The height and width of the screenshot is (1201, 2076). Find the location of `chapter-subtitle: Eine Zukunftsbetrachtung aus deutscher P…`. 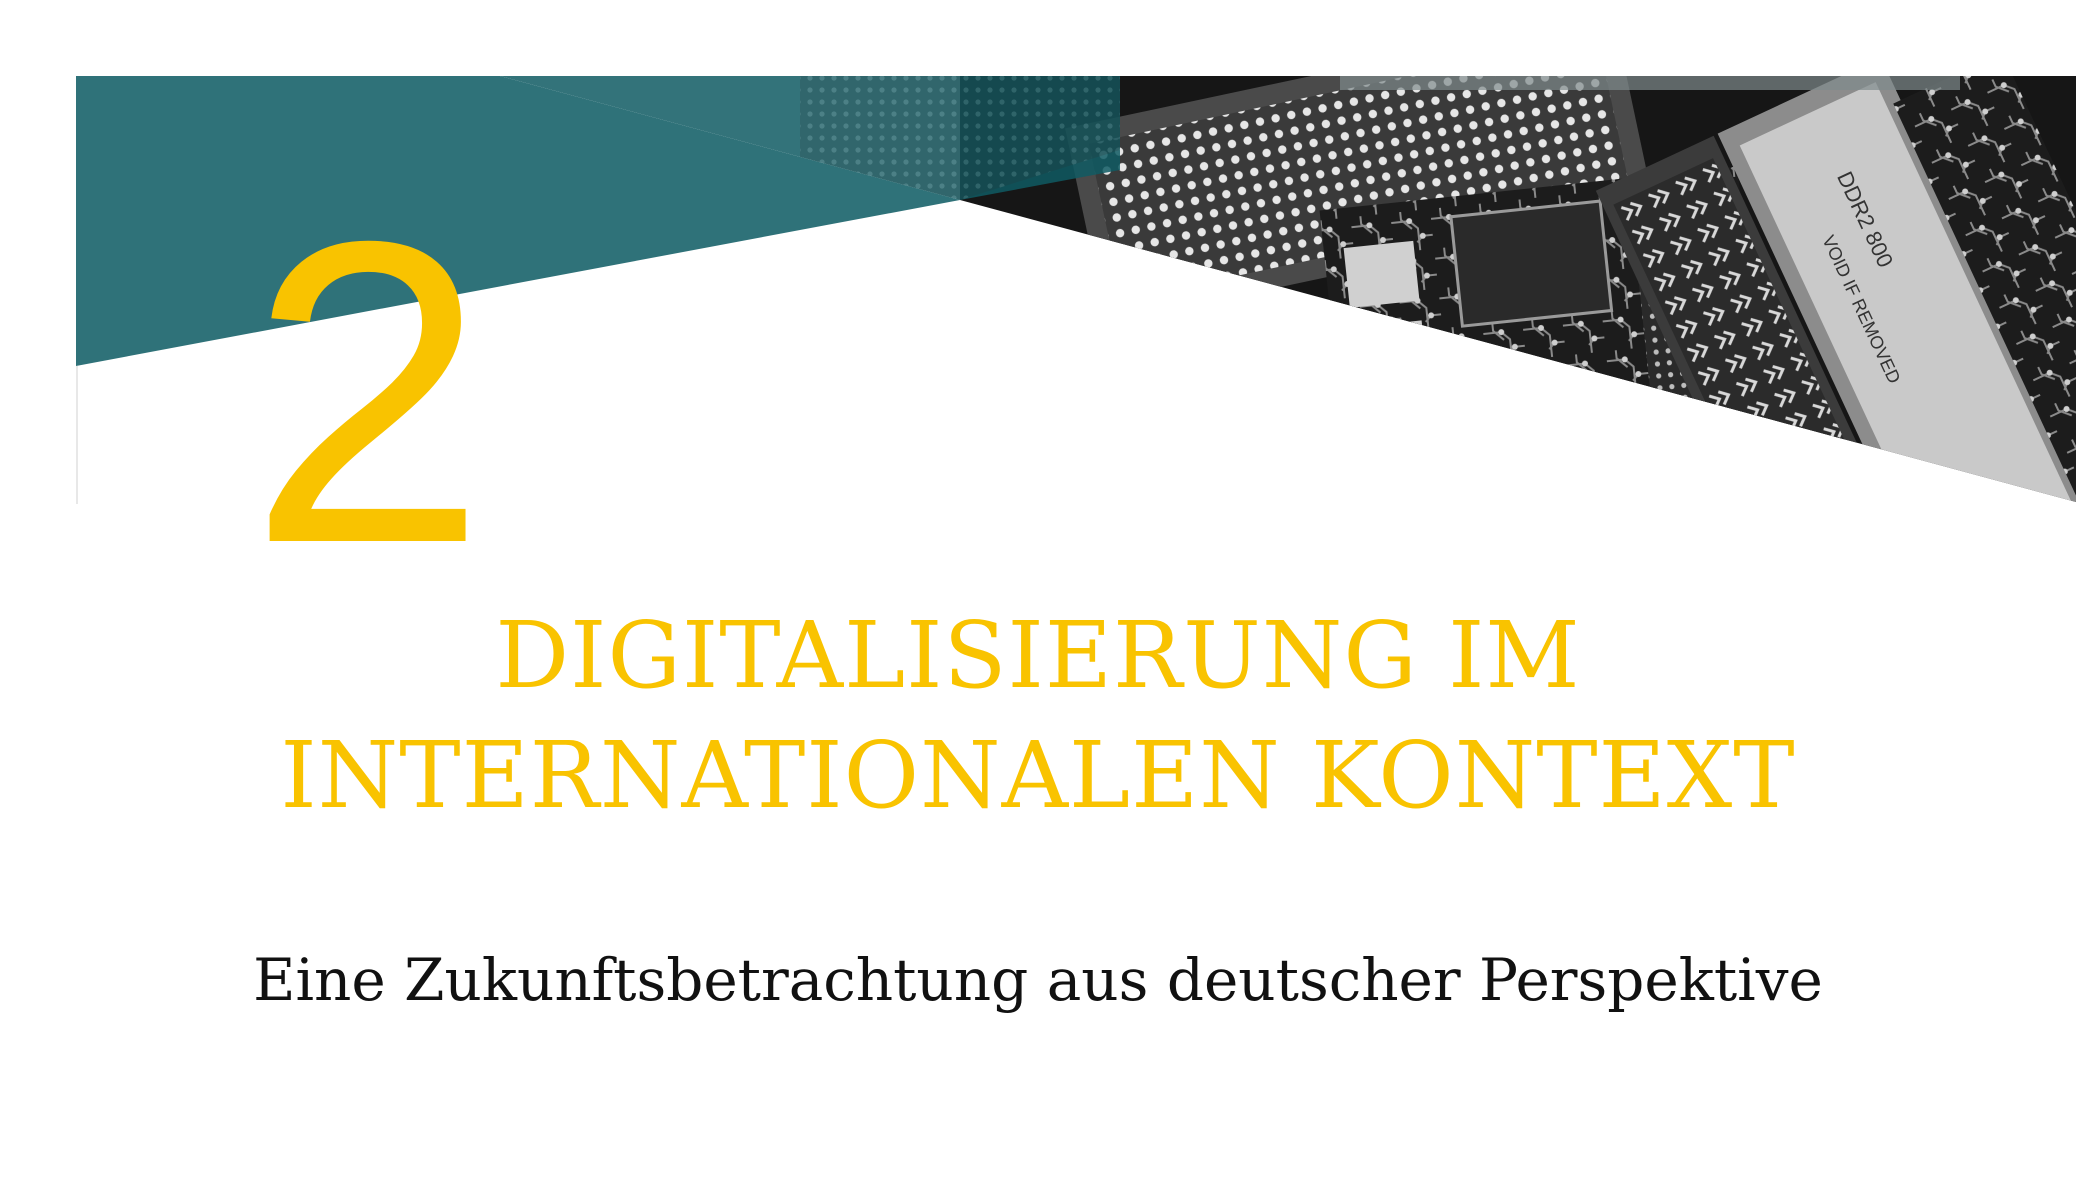

chapter-subtitle: Eine Zukunftsbetrachtung aus deutscher P… is located at coordinates (1038, 980).